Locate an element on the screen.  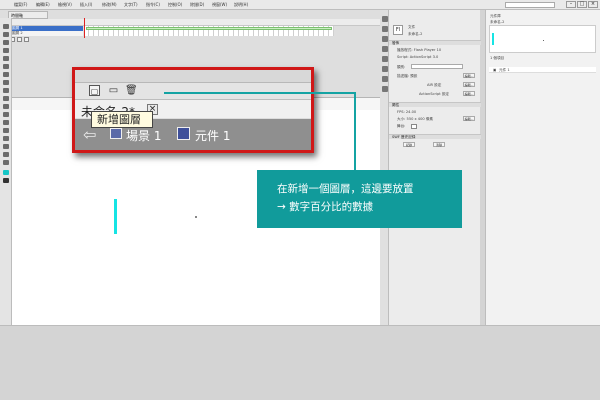
search-input is located at coordinates (530, 5).